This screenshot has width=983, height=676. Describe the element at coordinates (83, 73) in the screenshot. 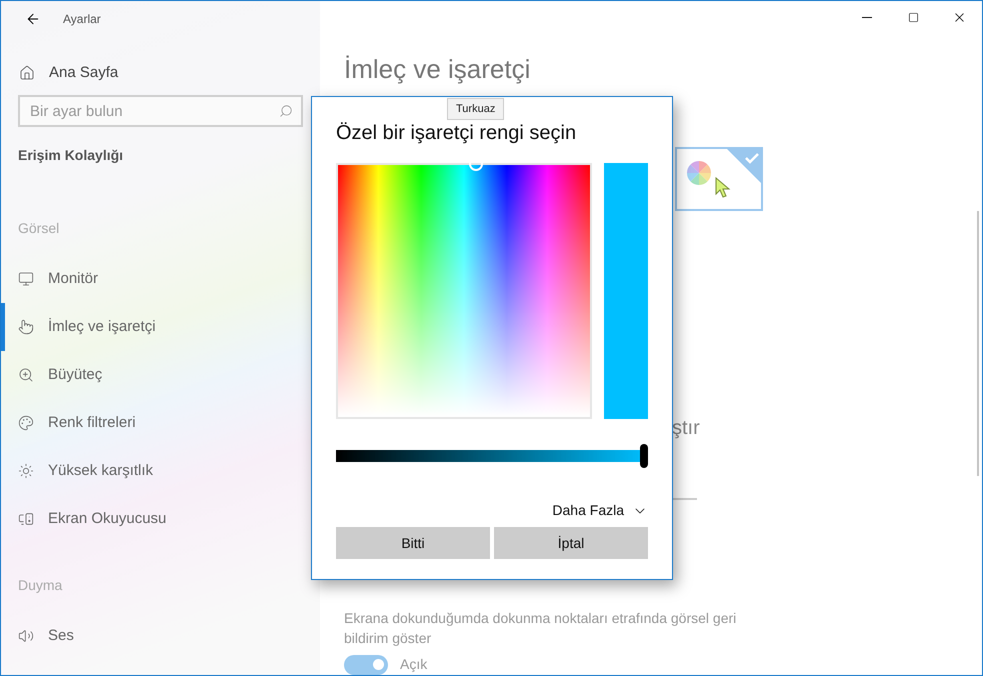

I see `home-link: Ana Sayfa` at that location.